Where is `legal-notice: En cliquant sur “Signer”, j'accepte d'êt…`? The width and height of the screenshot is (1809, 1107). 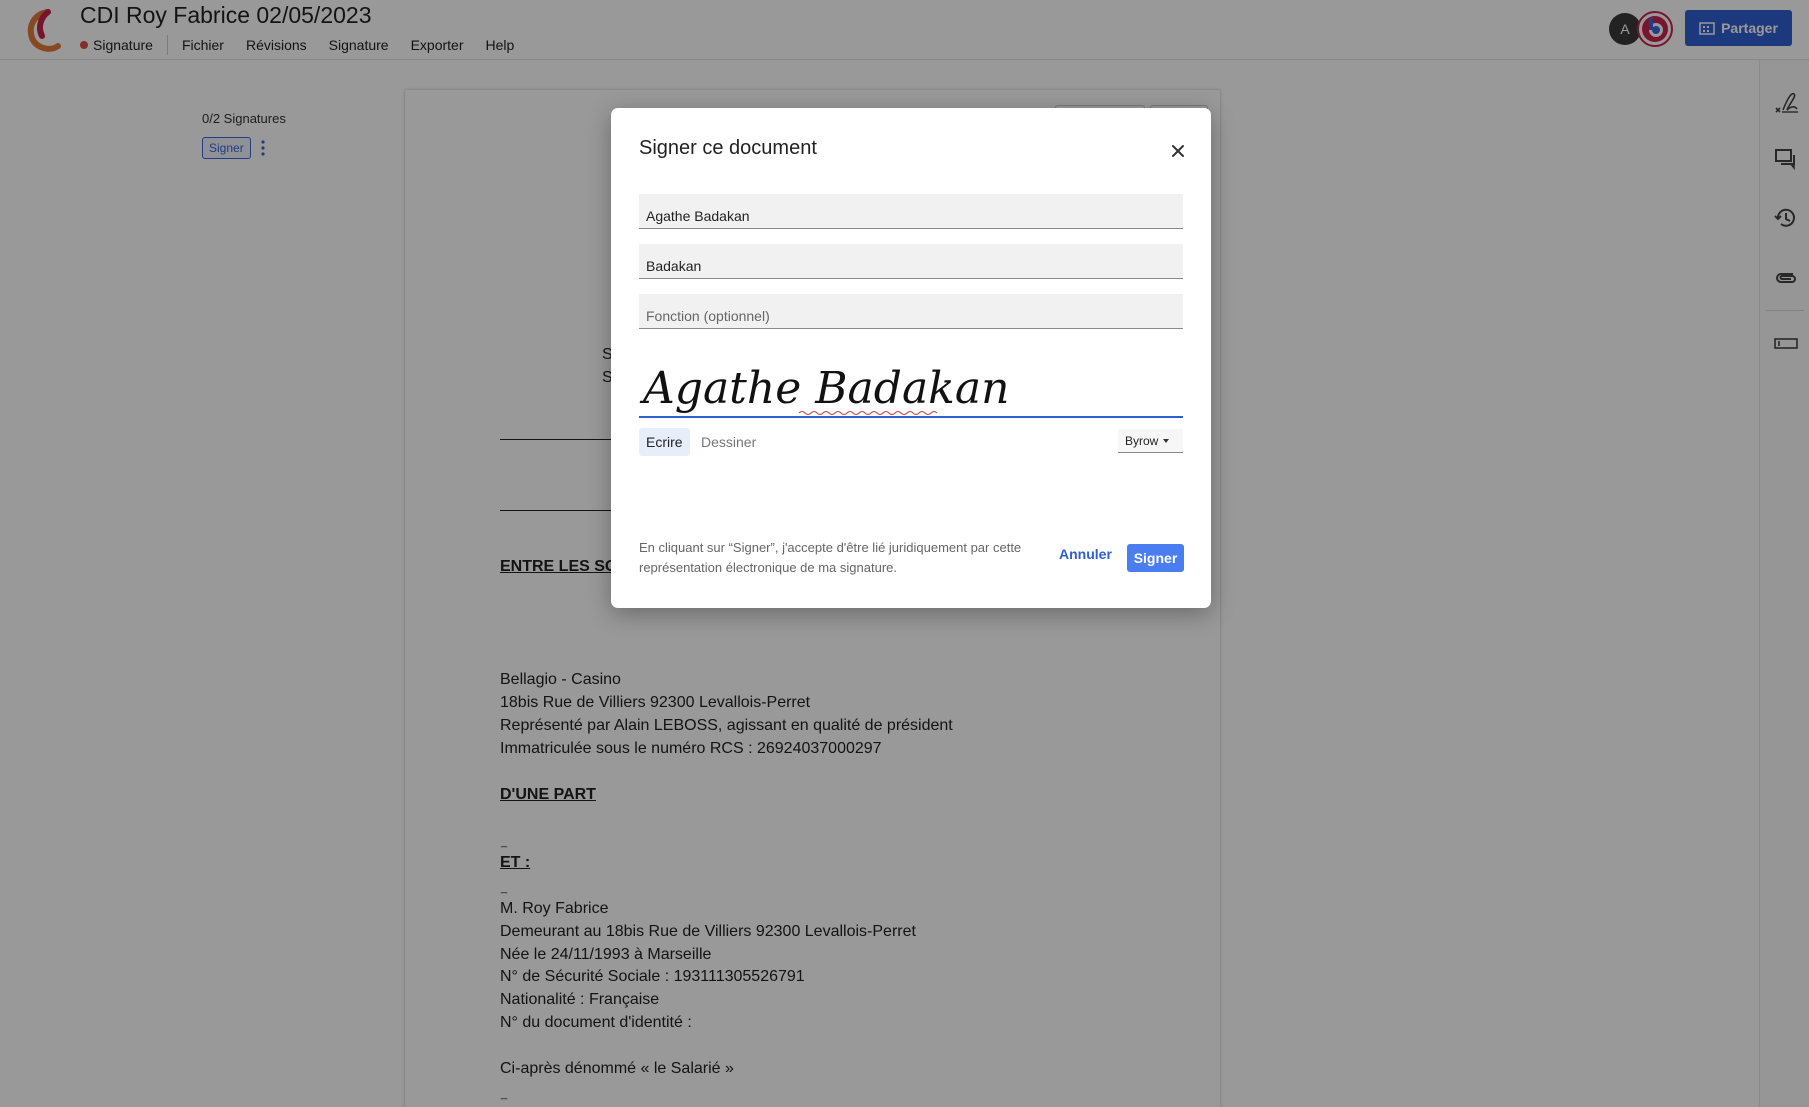
legal-notice: En cliquant sur “Signer”, j'accepte d'êt… is located at coordinates (830, 557).